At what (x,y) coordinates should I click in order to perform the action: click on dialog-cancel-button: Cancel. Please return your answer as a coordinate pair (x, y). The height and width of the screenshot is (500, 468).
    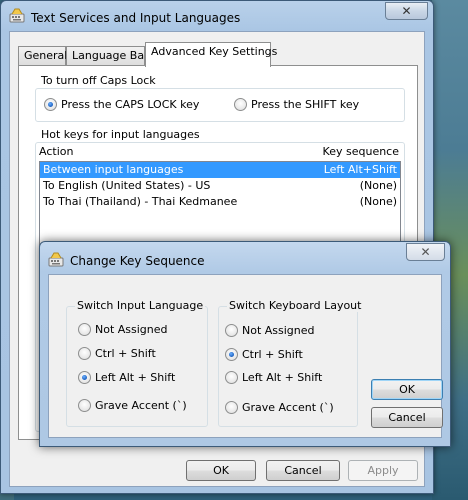
    Looking at the image, I should click on (407, 417).